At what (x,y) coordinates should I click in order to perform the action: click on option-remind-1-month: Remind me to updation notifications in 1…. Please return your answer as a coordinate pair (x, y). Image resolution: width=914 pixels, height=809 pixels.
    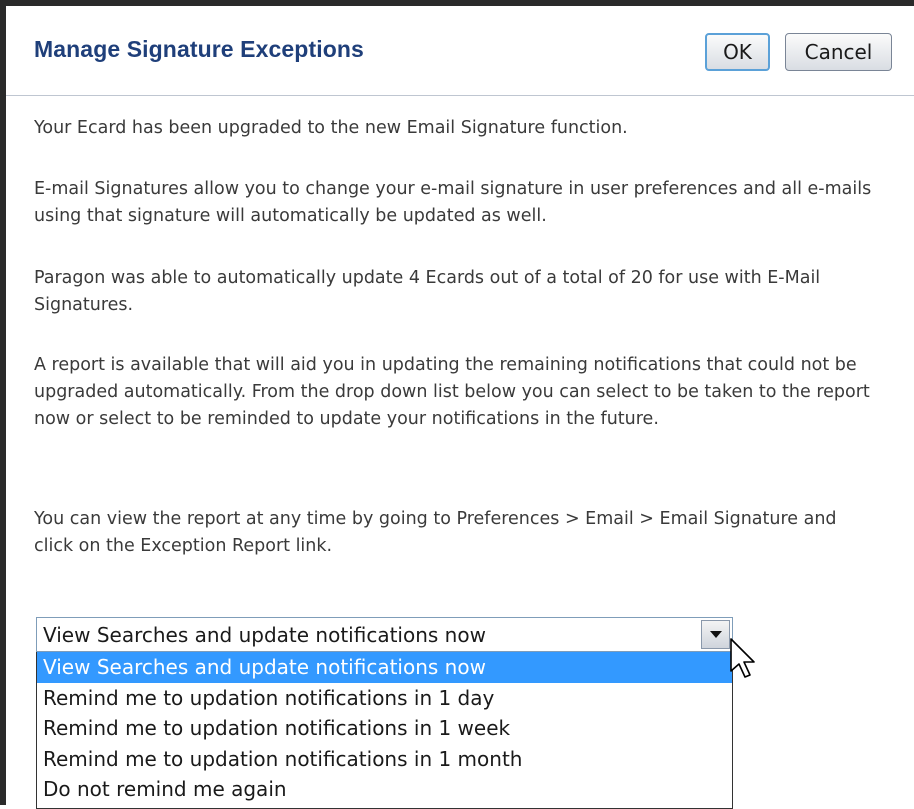
    Looking at the image, I should click on (384, 759).